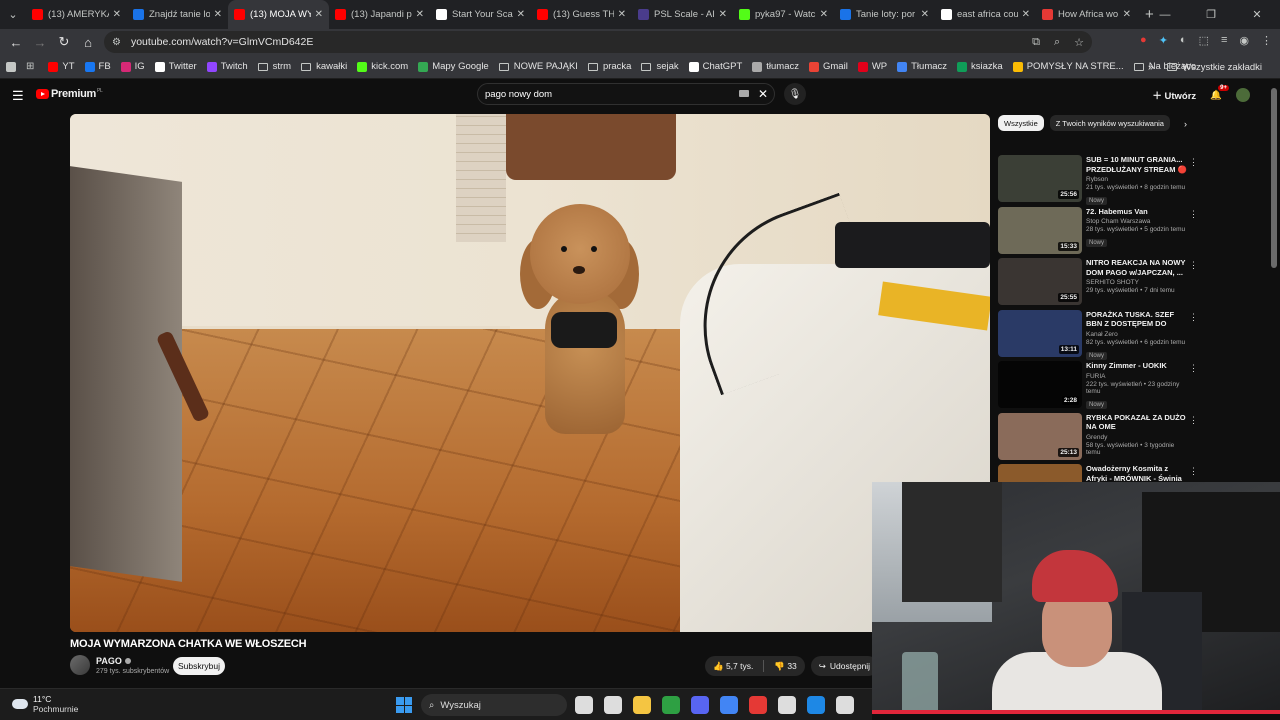 This screenshot has height=720, width=1280. Describe the element at coordinates (1183, 40) in the screenshot. I see `profile-extension-icon: ◐` at that location.